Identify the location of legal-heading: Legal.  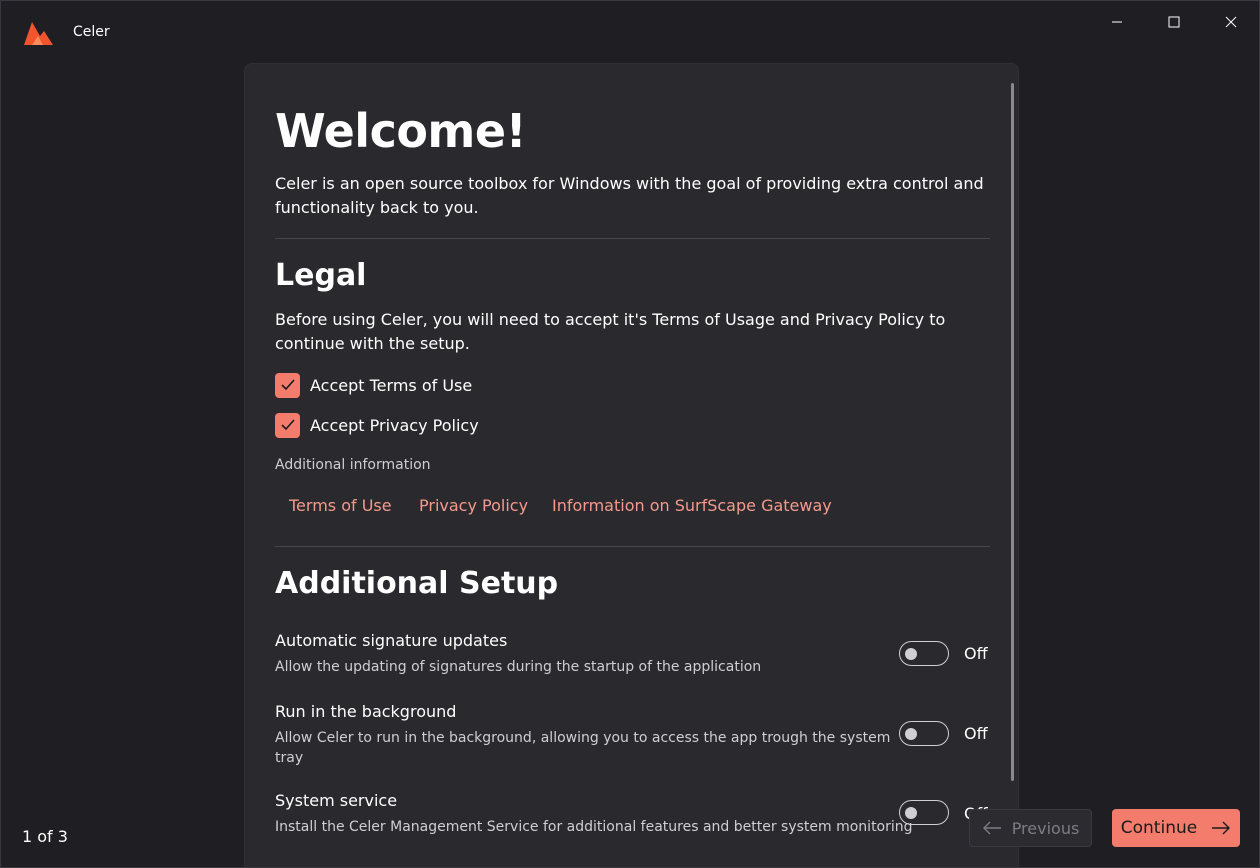
(321, 275).